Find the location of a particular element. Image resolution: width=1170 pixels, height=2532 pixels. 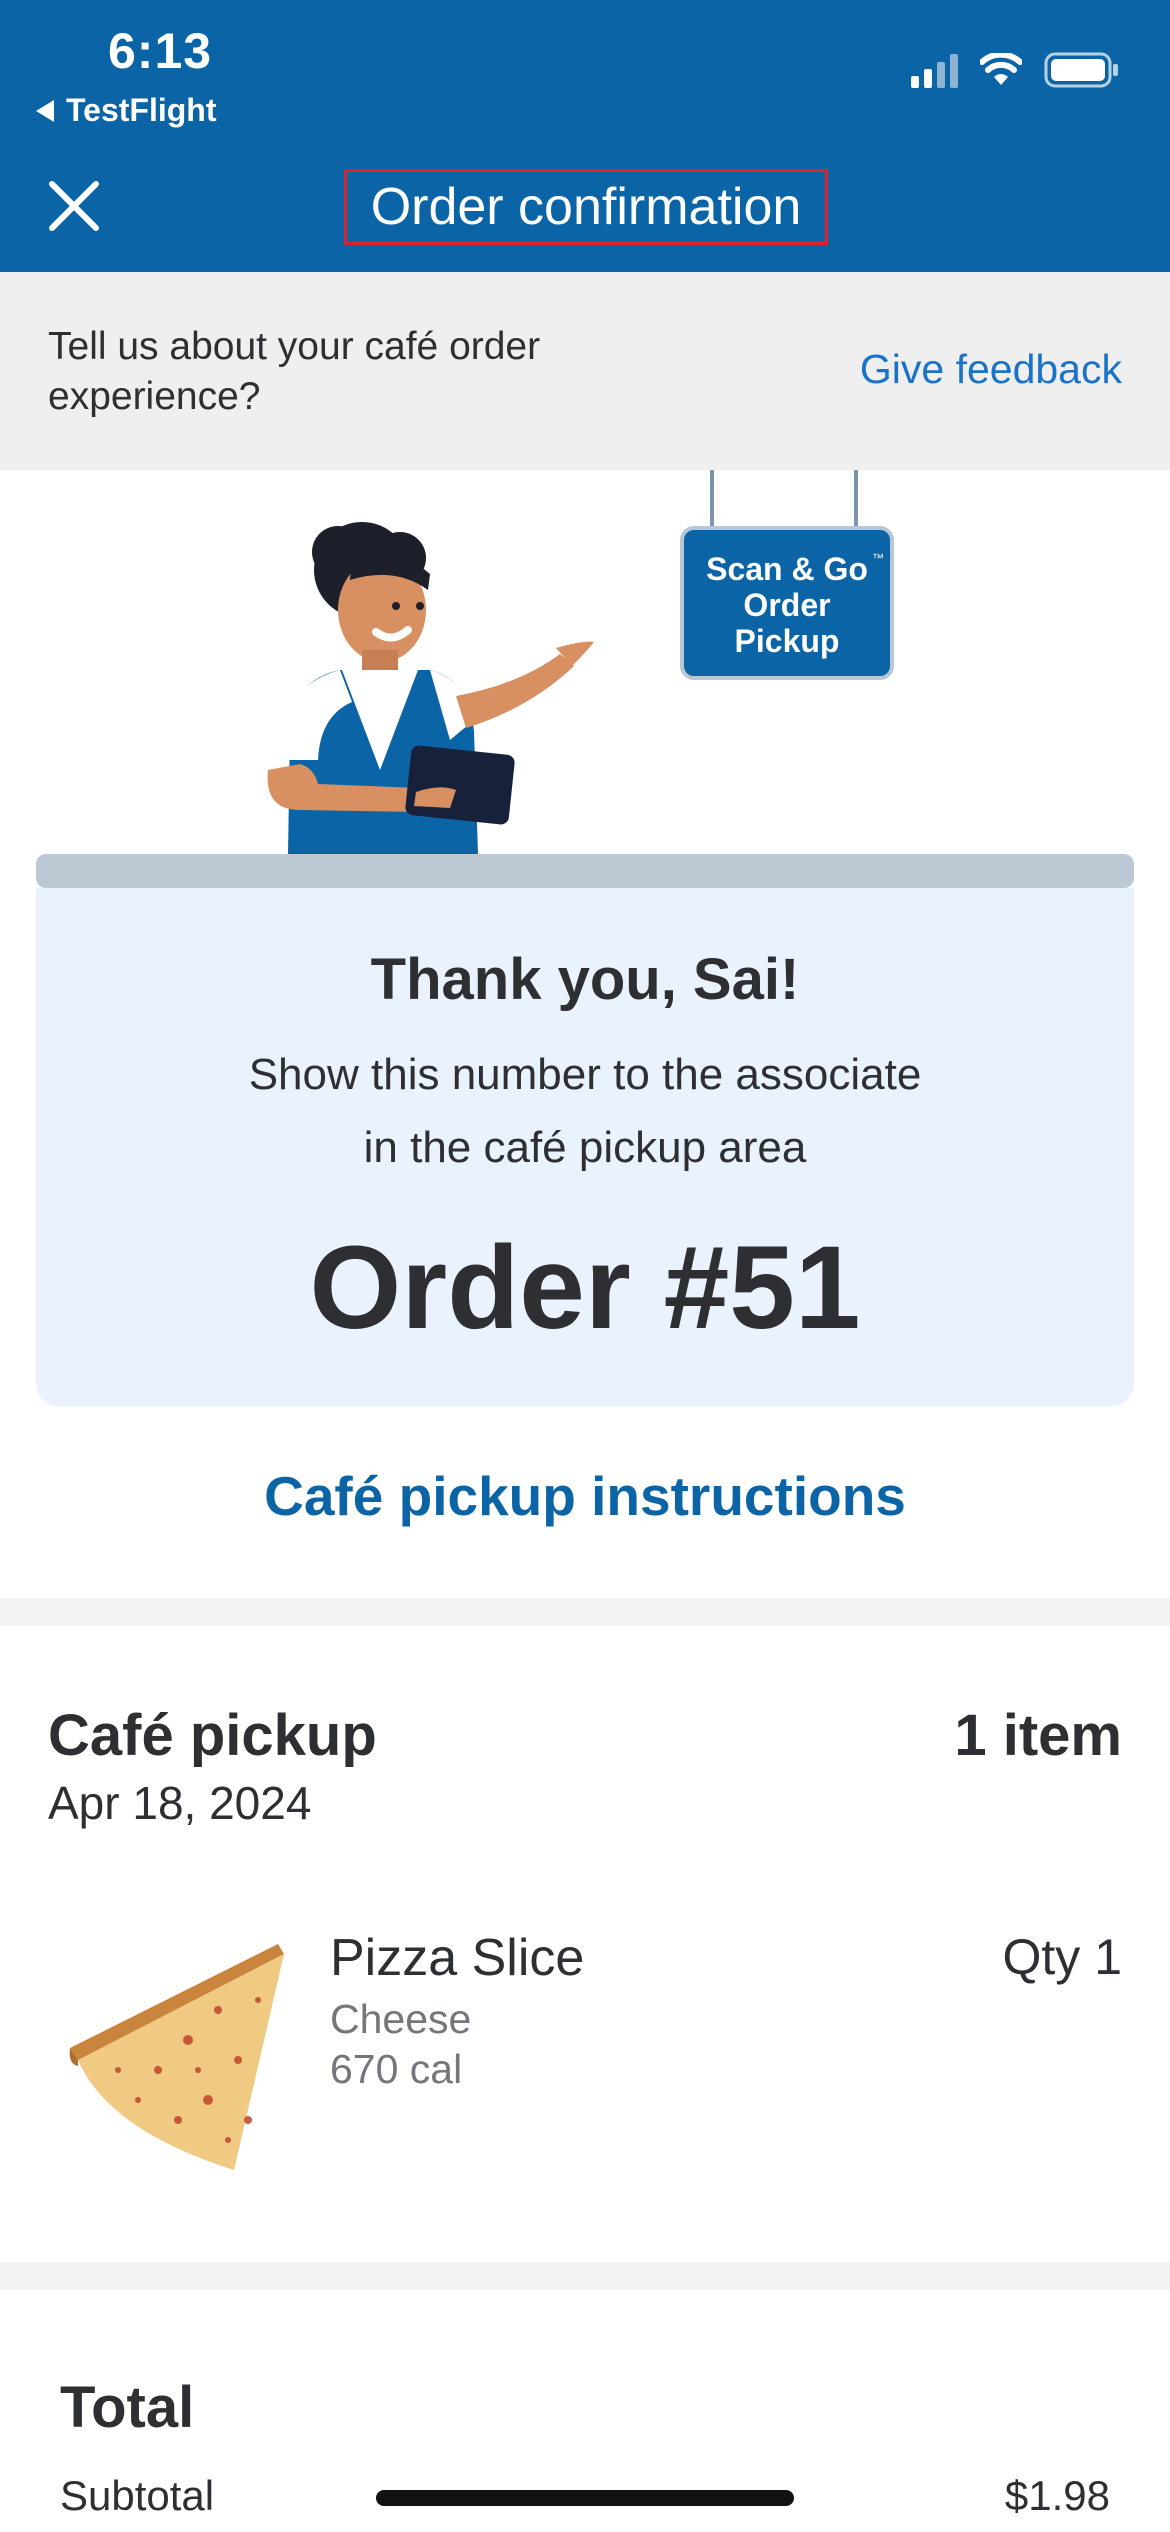

item-name: Pizza Slice is located at coordinates (457, 1958).